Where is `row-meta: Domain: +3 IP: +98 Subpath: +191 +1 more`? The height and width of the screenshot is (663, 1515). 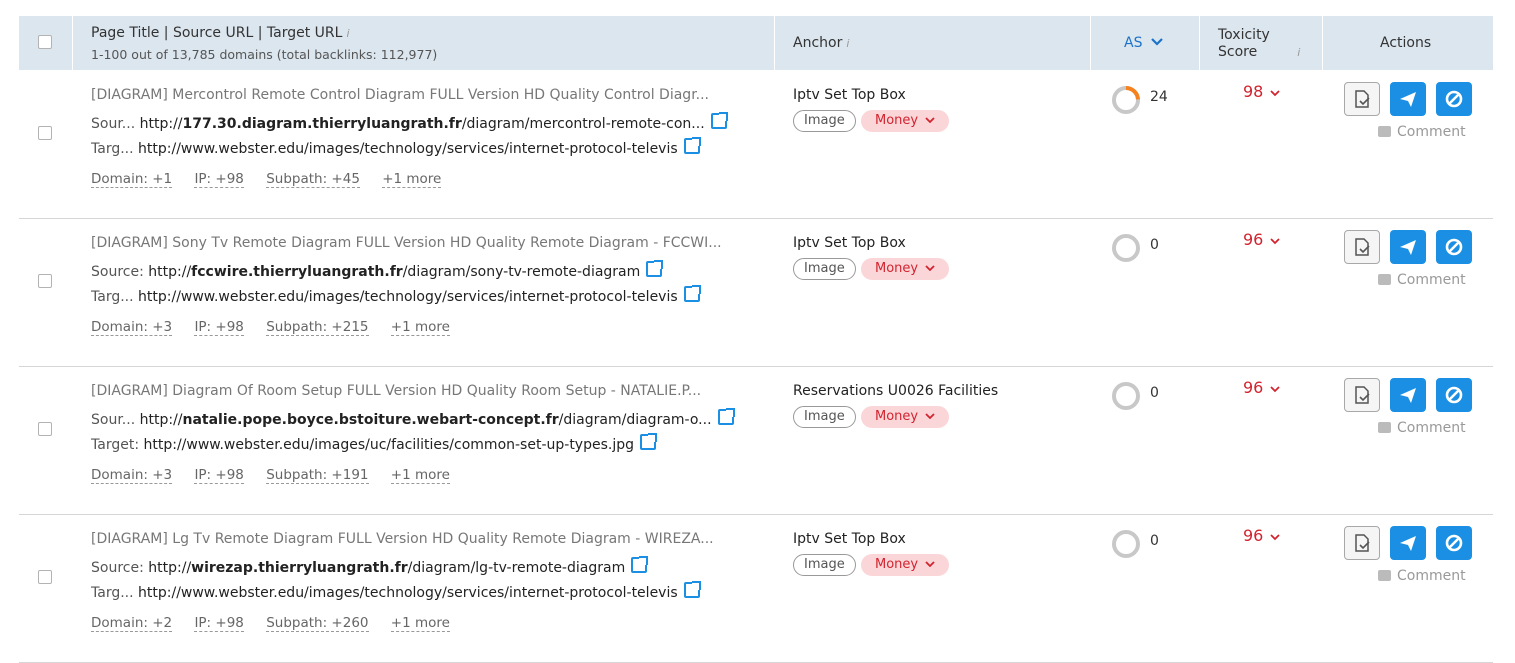
row-meta: Domain: +3 IP: +98 Subpath: +191 +1 more is located at coordinates (279, 475).